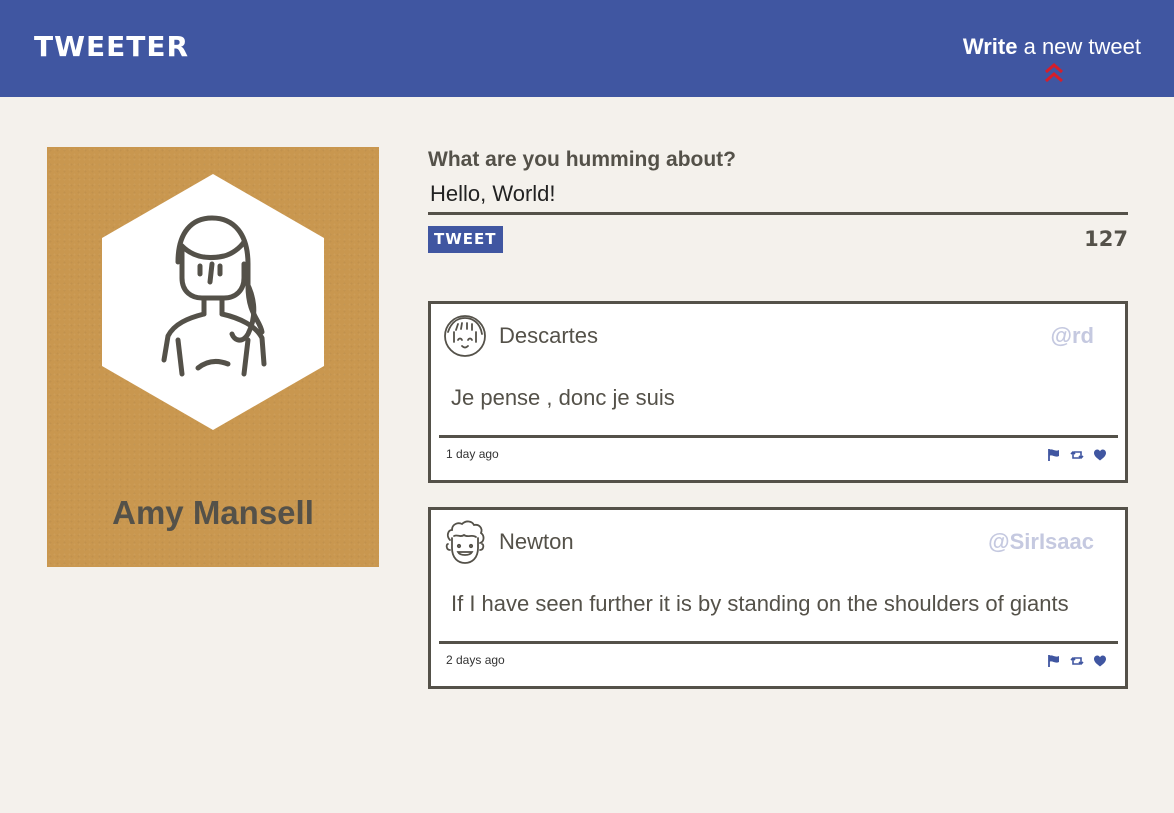 This screenshot has width=1174, height=813. Describe the element at coordinates (472, 454) in the screenshot. I see `tweet-timestamp: 1 day ago` at that location.